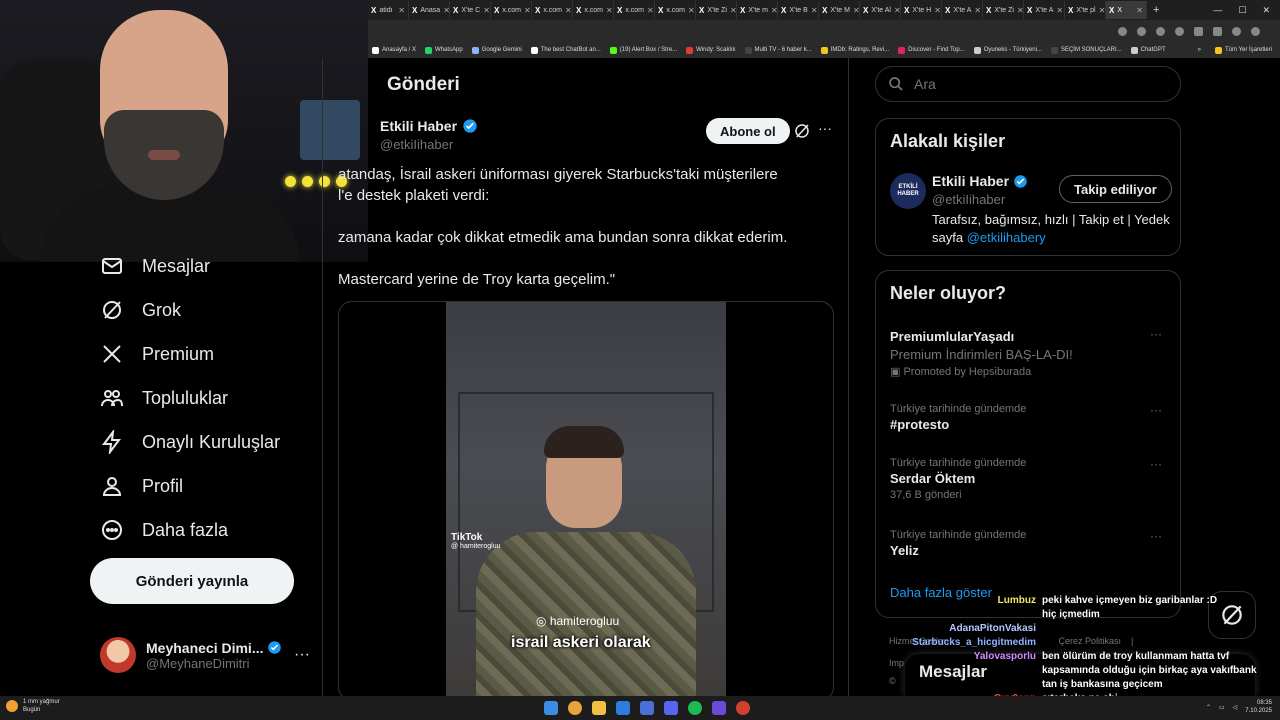 This screenshot has width=1280, height=720. Describe the element at coordinates (164, 398) in the screenshot. I see `nav-item-communities: Topluluklar` at that location.